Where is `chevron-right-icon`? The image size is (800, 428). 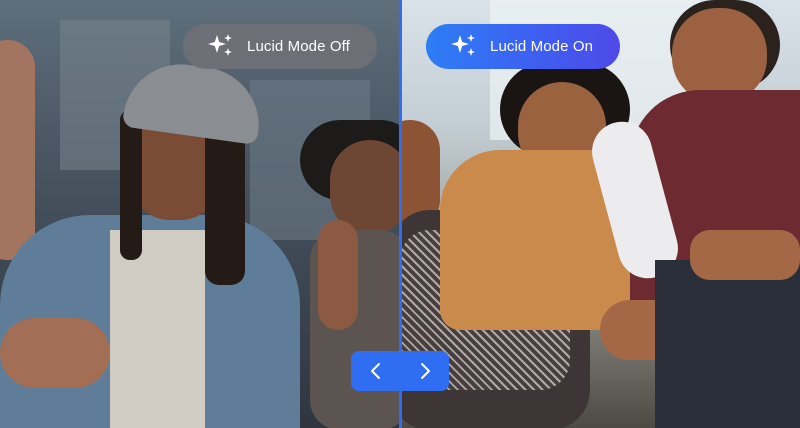 chevron-right-icon is located at coordinates (425, 371).